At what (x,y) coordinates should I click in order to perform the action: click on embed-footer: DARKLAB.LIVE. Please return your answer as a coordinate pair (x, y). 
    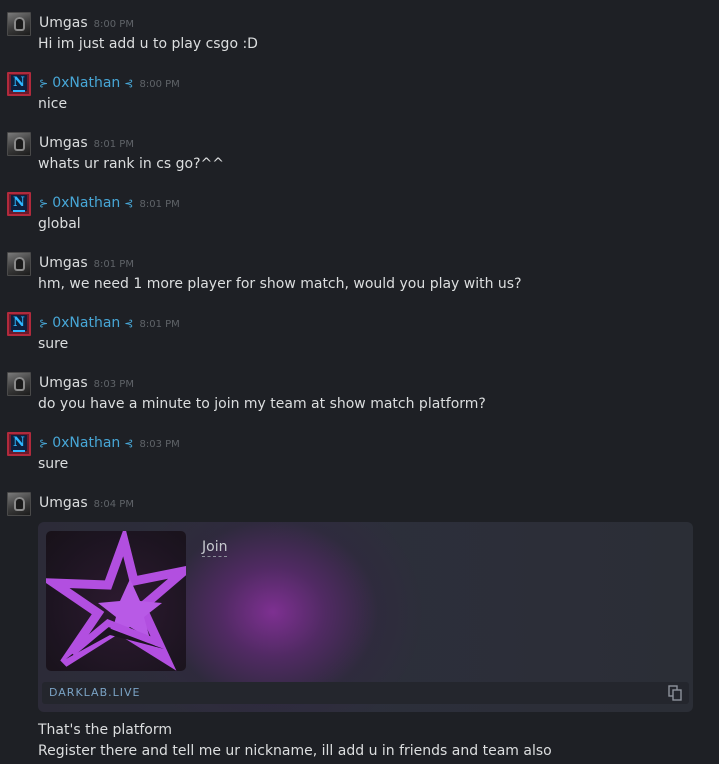
    Looking at the image, I should click on (365, 693).